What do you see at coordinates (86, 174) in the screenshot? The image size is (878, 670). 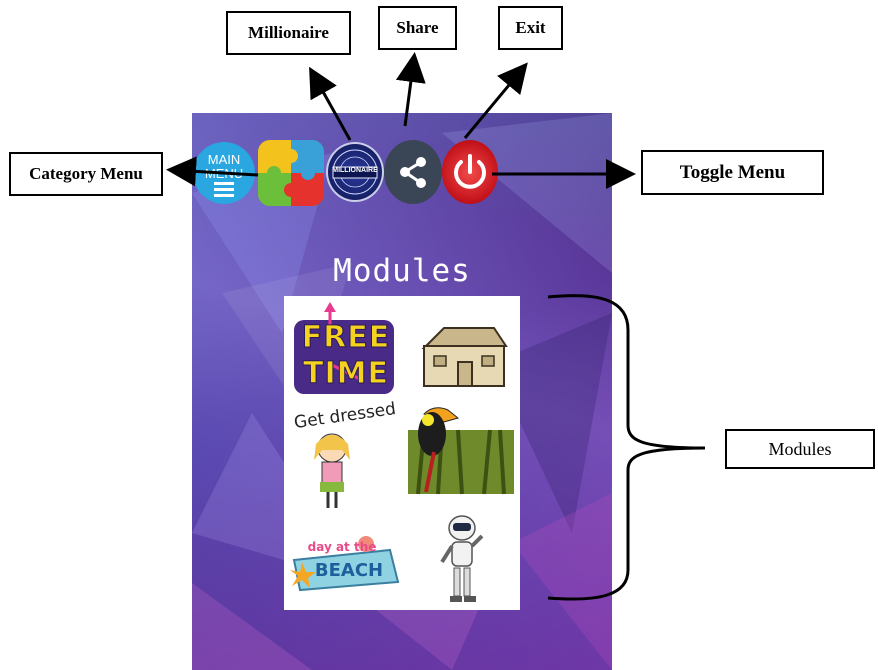 I see `category-menu-label: Category Menu` at bounding box center [86, 174].